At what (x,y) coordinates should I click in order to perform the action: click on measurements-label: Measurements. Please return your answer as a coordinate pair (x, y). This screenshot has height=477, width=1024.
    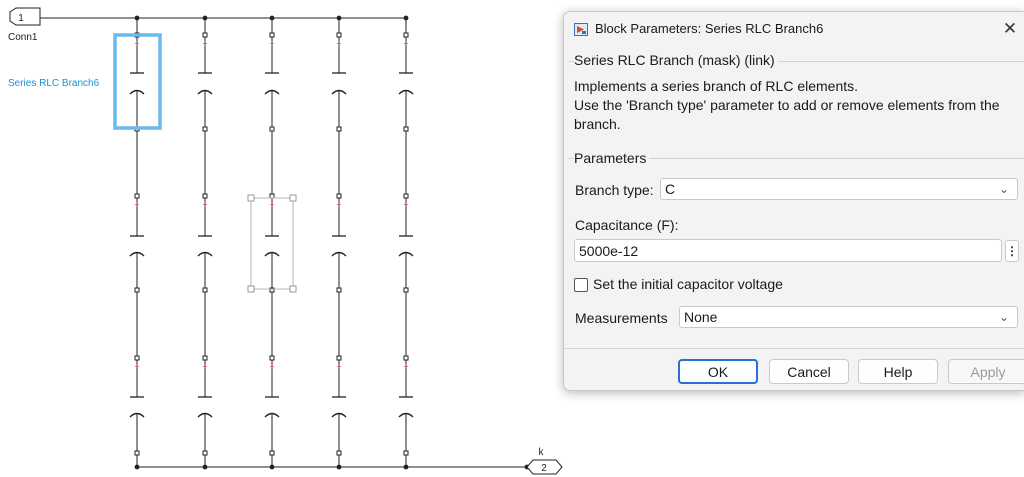
    Looking at the image, I should click on (621, 318).